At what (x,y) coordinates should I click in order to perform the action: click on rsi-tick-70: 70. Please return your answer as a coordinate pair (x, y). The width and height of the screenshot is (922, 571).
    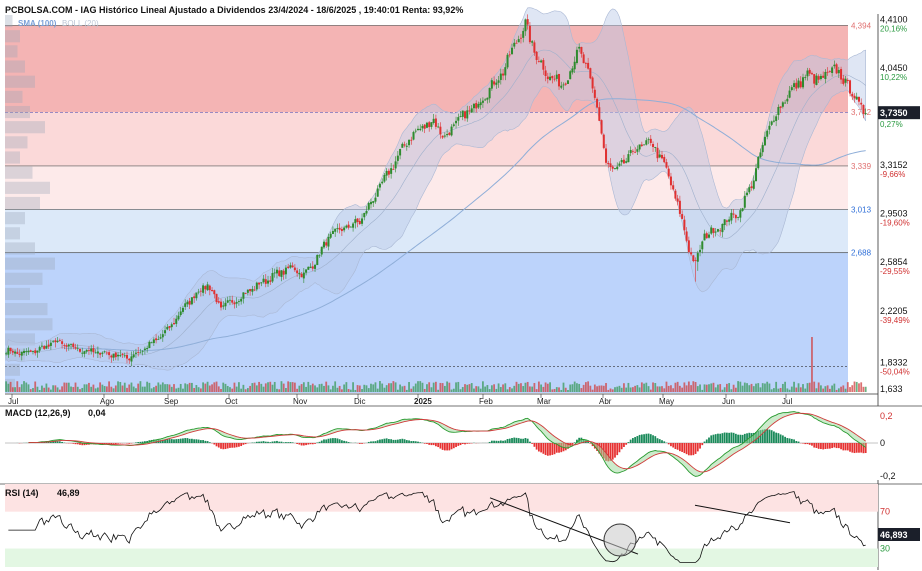
    Looking at the image, I should click on (885, 512).